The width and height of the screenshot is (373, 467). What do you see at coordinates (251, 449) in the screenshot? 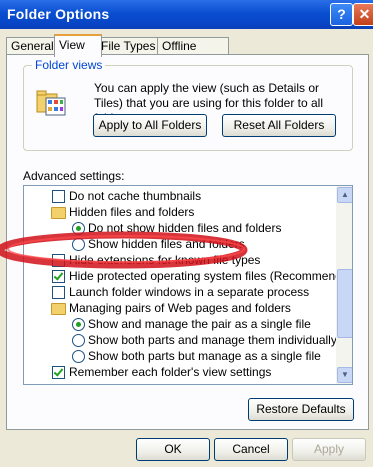
I see `cancel-button: Cancel` at bounding box center [251, 449].